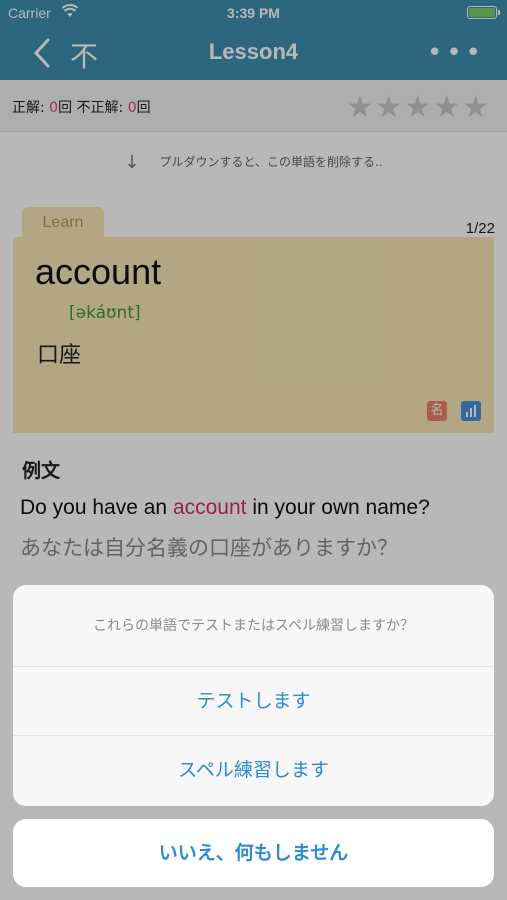  Describe the element at coordinates (253, 626) in the screenshot. I see `action-sheet-message: これらの単語でテストまたはスペル練習しますか？` at that location.